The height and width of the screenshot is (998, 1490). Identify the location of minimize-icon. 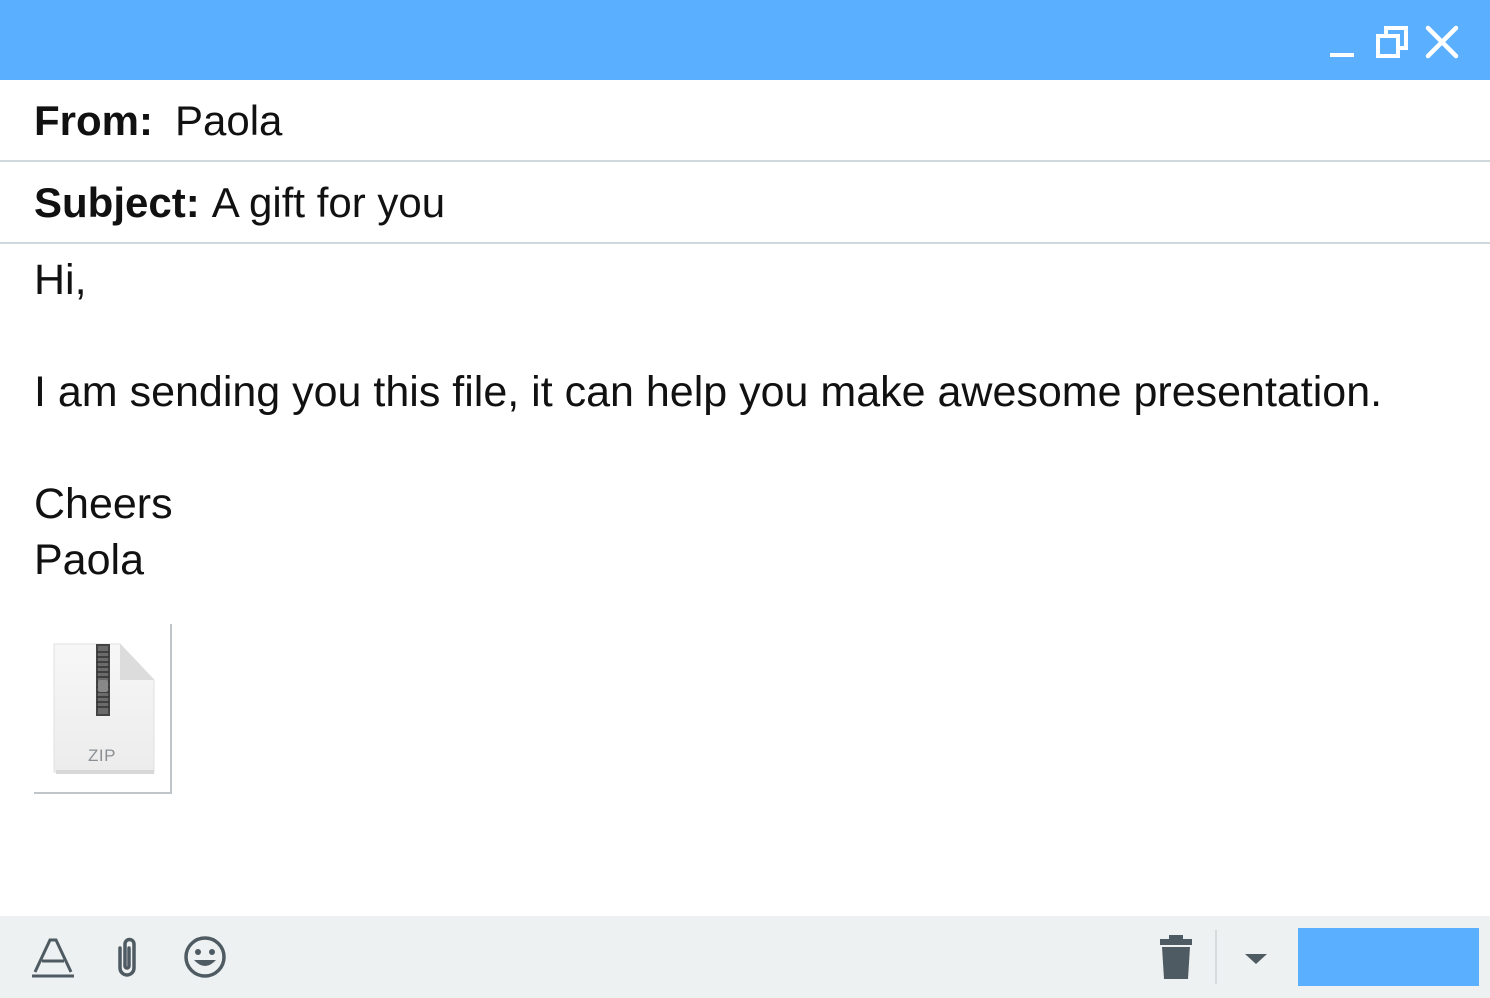
(1342, 55).